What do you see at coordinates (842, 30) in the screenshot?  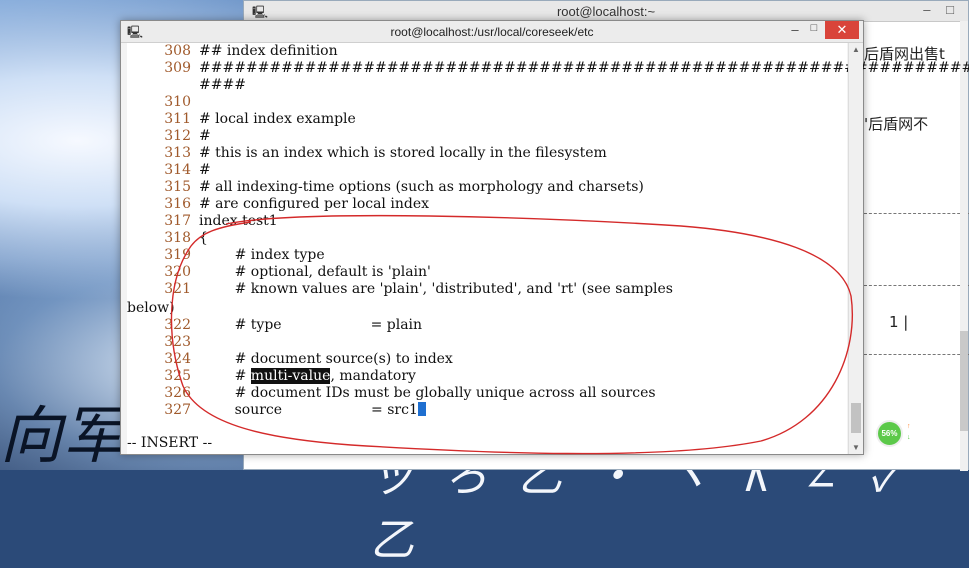 I see `close-button: ✕` at bounding box center [842, 30].